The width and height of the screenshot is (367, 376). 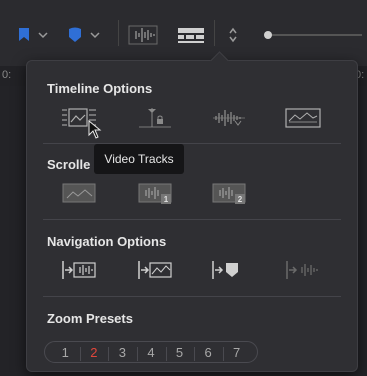 I want to click on zoom-preset-4: 4, so click(x=149, y=353).